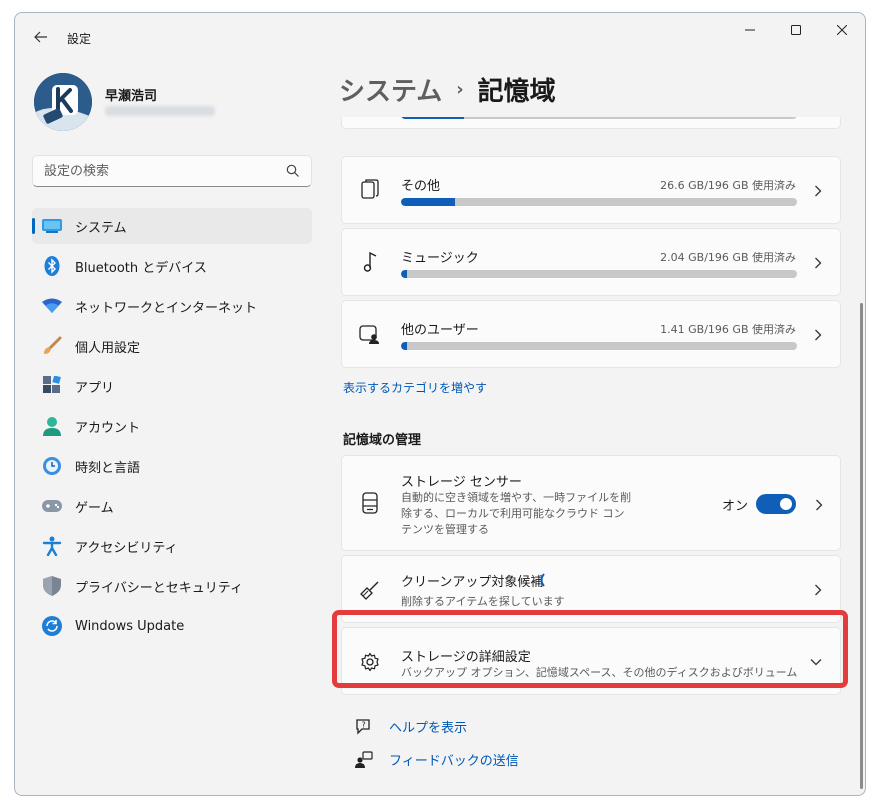 The image size is (880, 810). What do you see at coordinates (52, 466) in the screenshot?
I see `clock-globe-icon` at bounding box center [52, 466].